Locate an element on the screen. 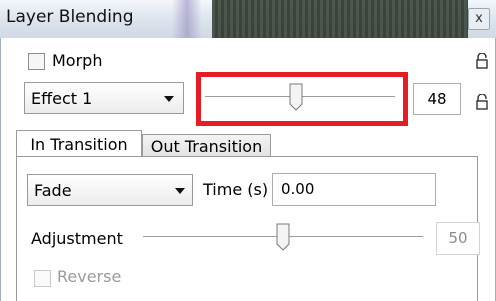  effect-value-input: 48 is located at coordinates (437, 99).